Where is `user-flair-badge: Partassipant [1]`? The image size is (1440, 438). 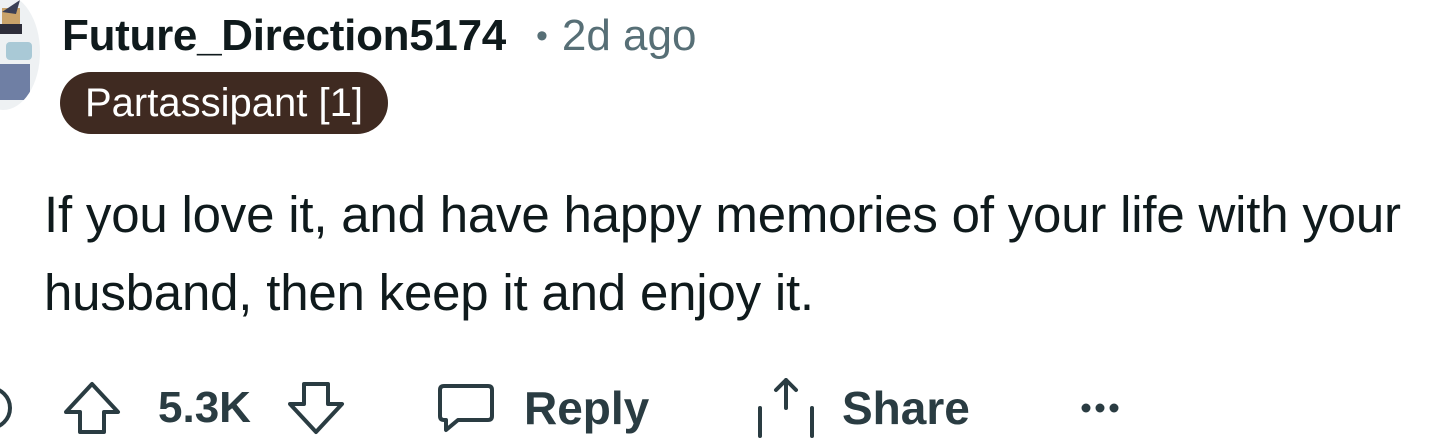
user-flair-badge: Partassipant [1] is located at coordinates (224, 103).